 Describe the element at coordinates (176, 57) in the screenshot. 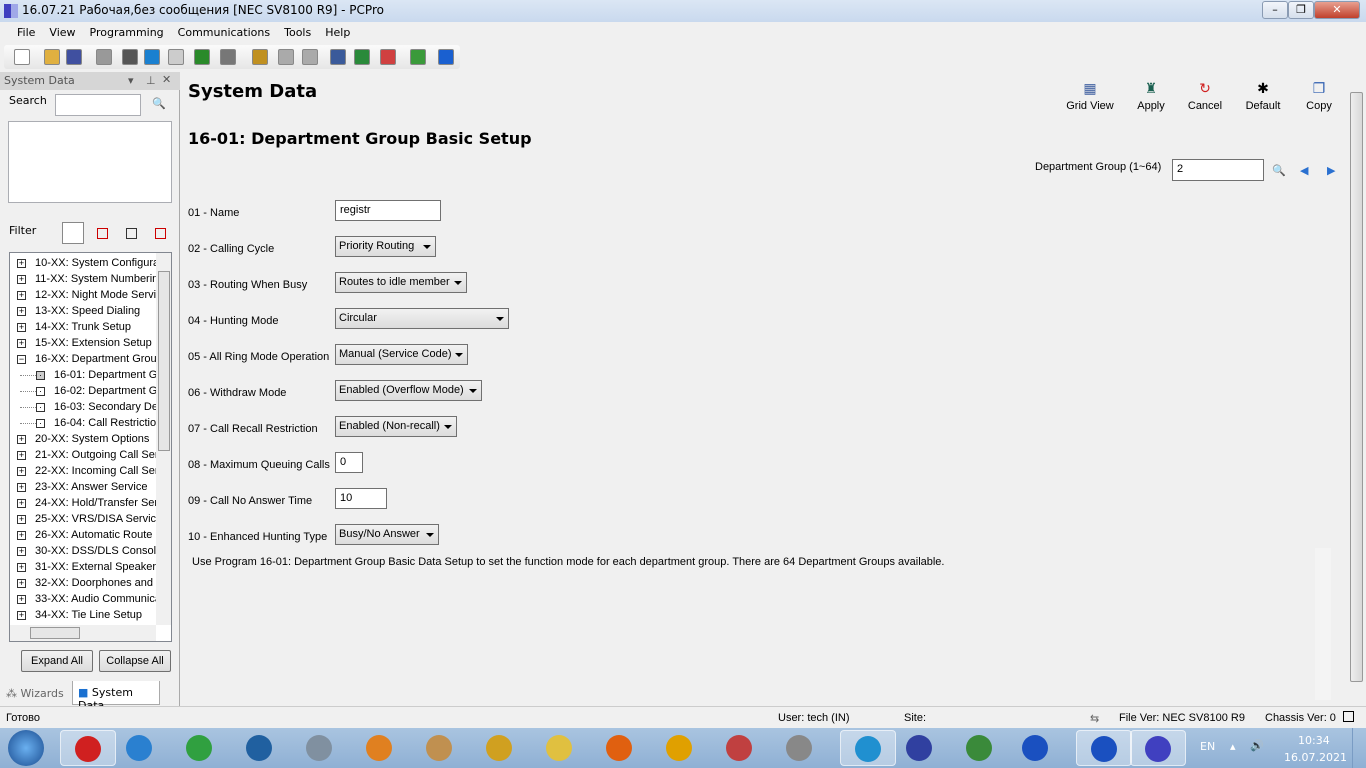

I see `zoom-icon` at that location.